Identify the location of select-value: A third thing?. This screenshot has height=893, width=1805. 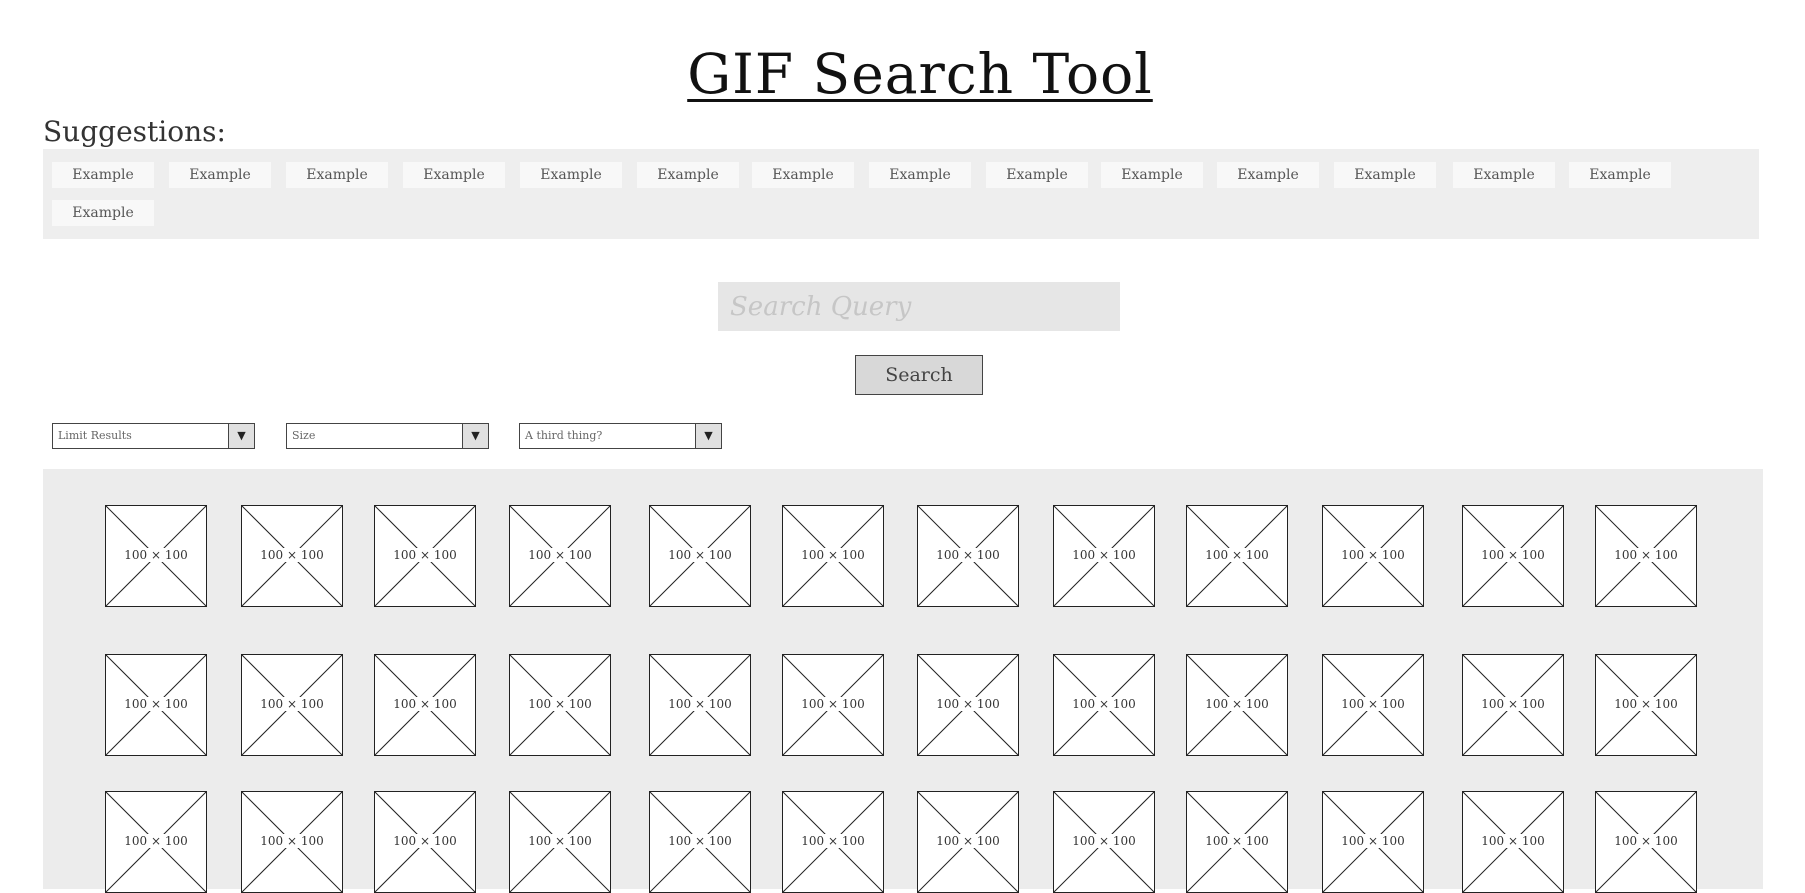
(564, 435).